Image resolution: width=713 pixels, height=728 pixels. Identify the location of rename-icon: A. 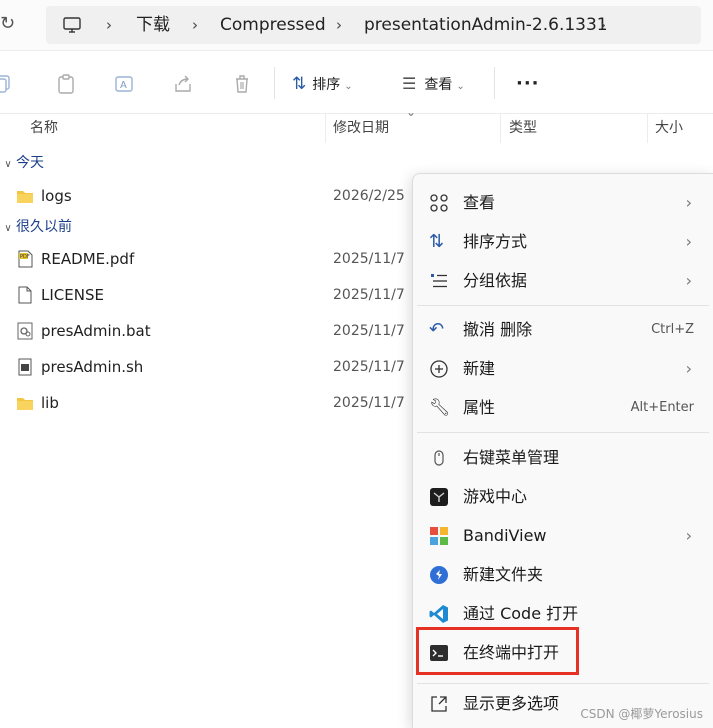
(124, 84).